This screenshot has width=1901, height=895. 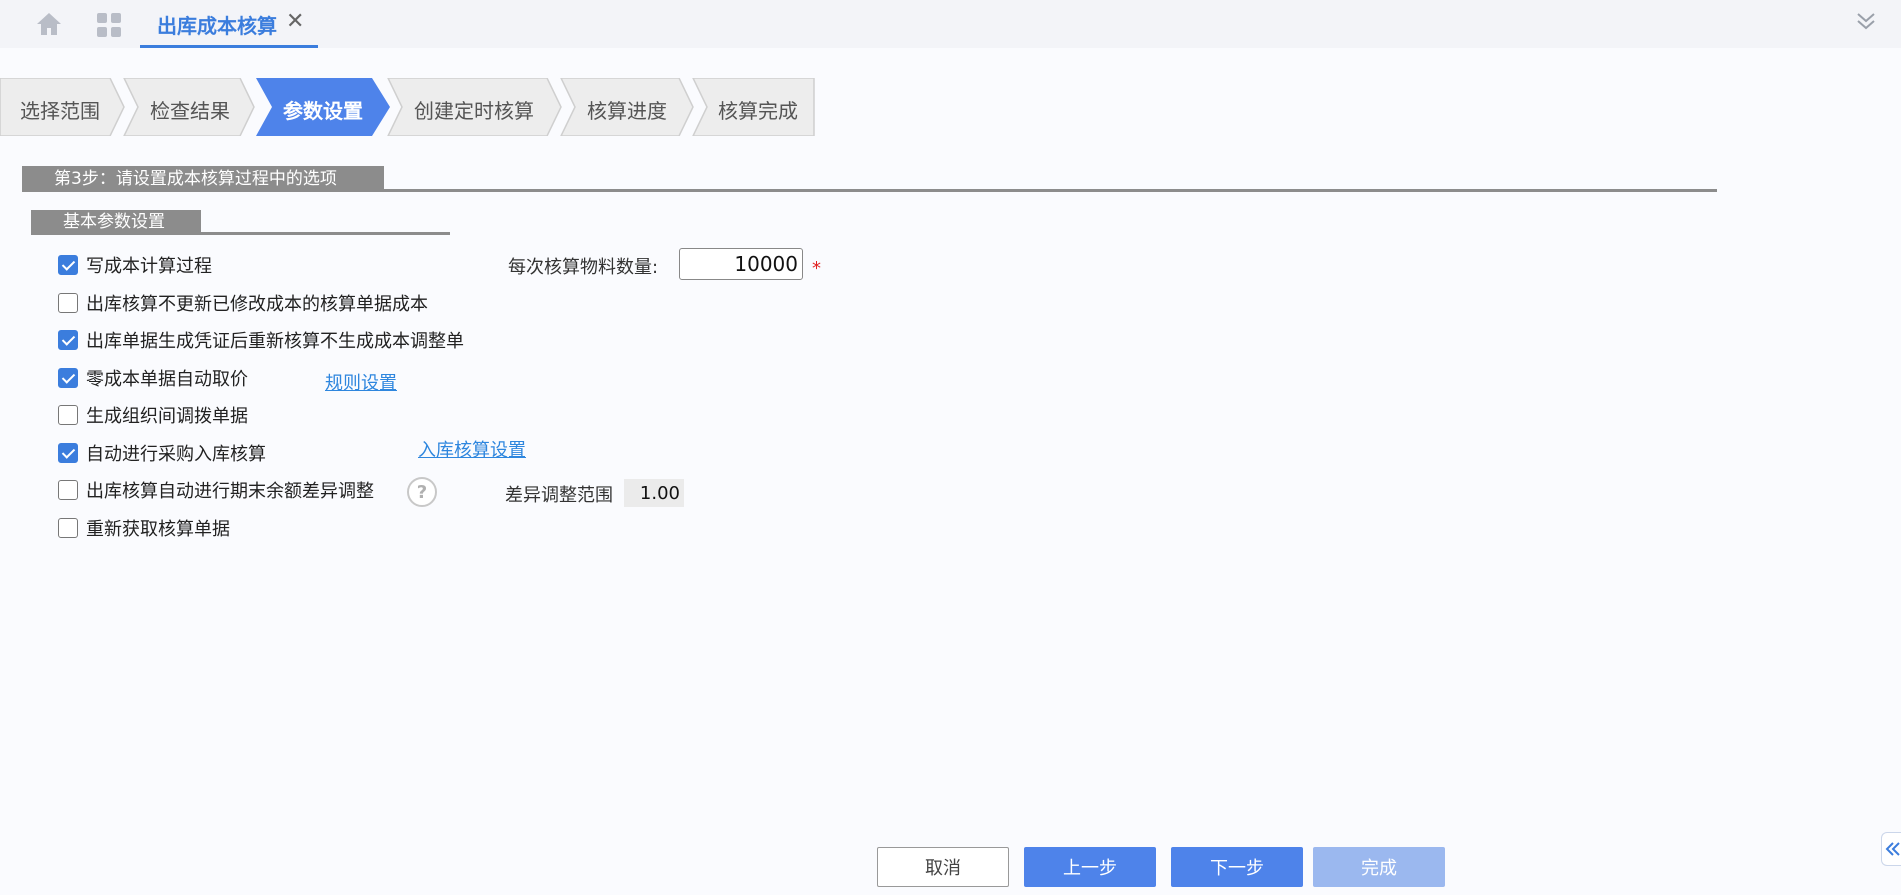 What do you see at coordinates (654, 493) in the screenshot?
I see `diff-range-input` at bounding box center [654, 493].